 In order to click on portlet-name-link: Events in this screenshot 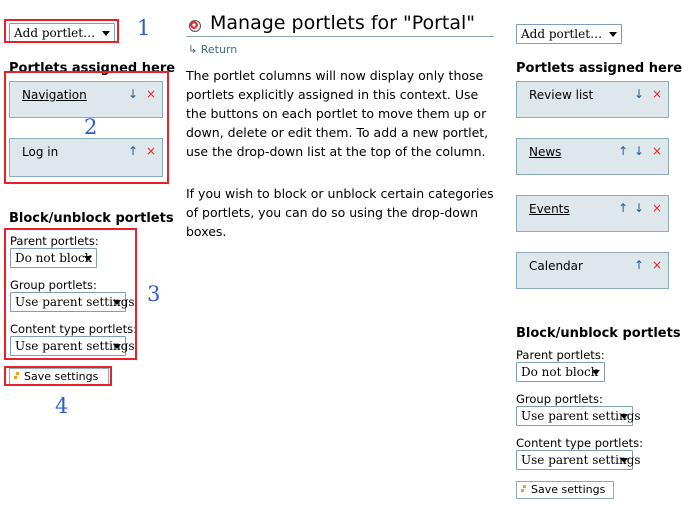, I will do `click(549, 209)`.